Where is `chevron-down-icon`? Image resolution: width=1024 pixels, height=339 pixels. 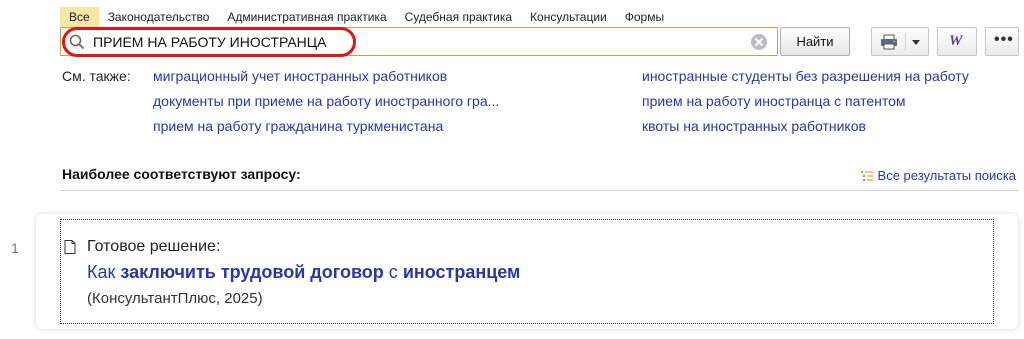
chevron-down-icon is located at coordinates (916, 42).